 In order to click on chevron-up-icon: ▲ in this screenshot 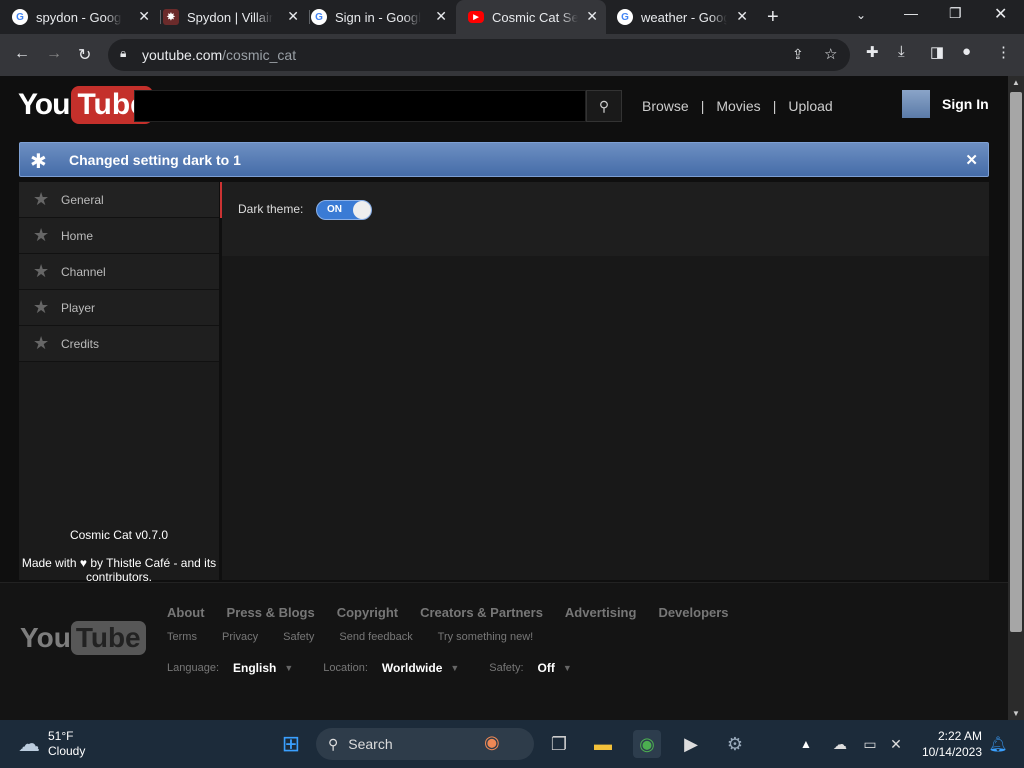, I will do `click(806, 744)`.